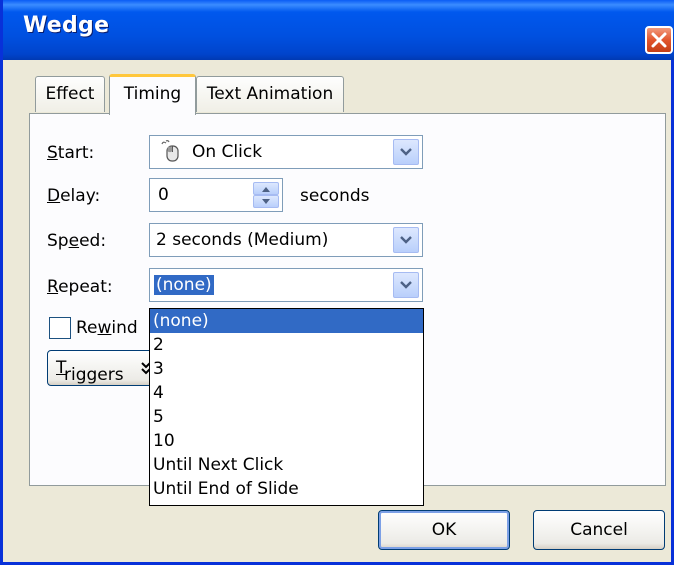  Describe the element at coordinates (170, 151) in the screenshot. I see `mouse-icon` at that location.